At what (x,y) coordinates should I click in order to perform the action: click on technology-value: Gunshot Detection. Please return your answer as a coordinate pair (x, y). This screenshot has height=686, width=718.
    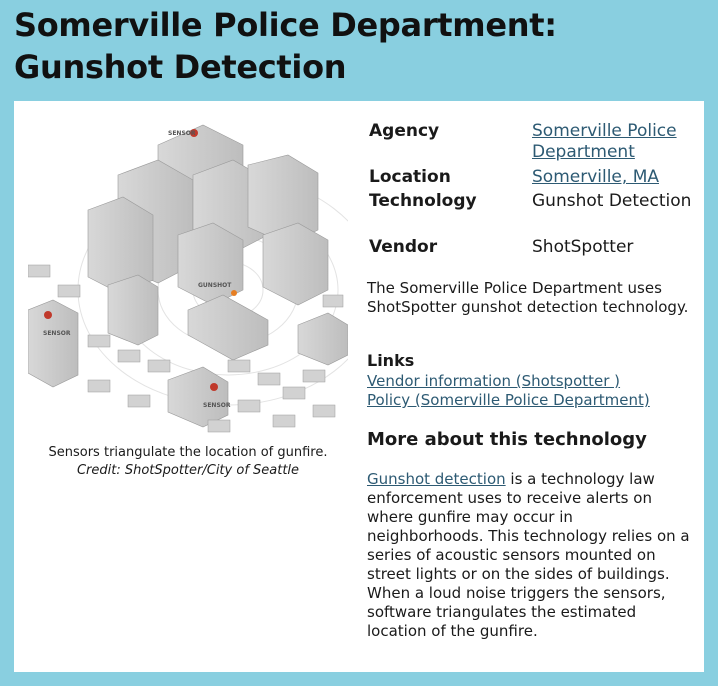
    Looking at the image, I should click on (612, 201).